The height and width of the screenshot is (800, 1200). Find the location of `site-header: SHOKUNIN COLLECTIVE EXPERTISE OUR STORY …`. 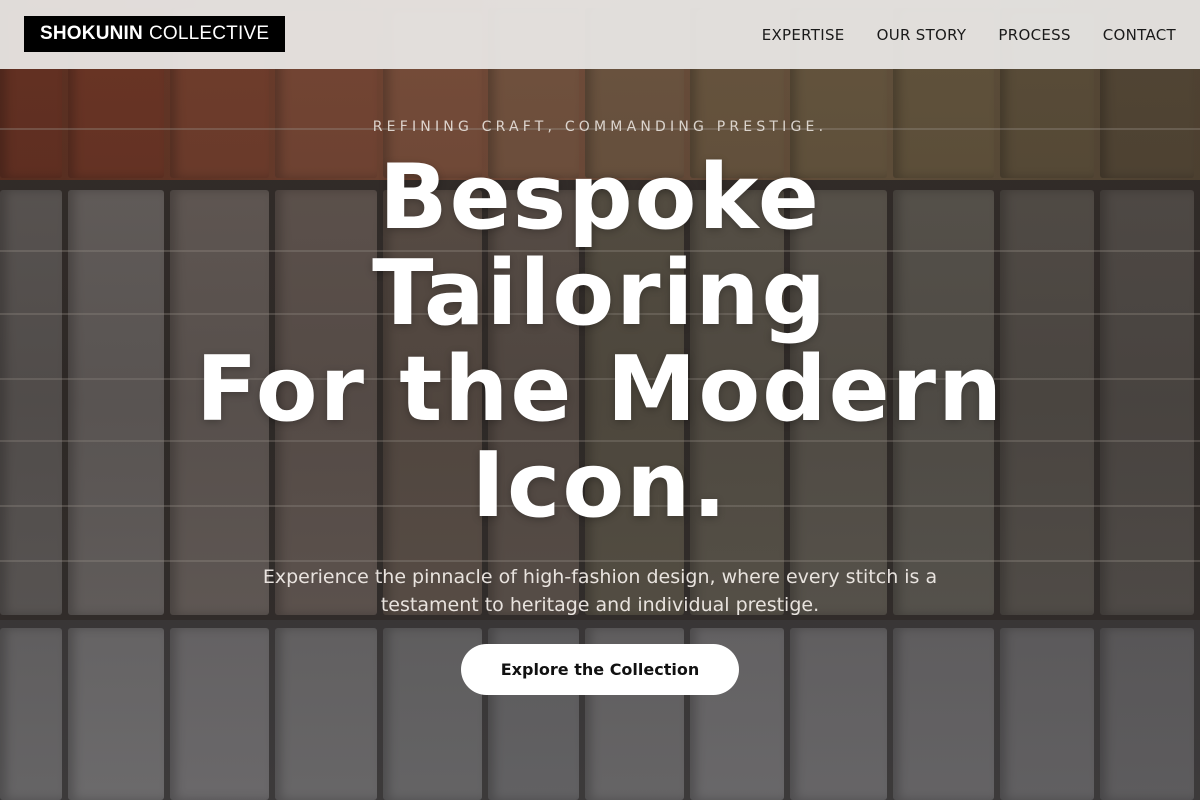

site-header: SHOKUNIN COLLECTIVE EXPERTISE OUR STORY … is located at coordinates (600, 34).